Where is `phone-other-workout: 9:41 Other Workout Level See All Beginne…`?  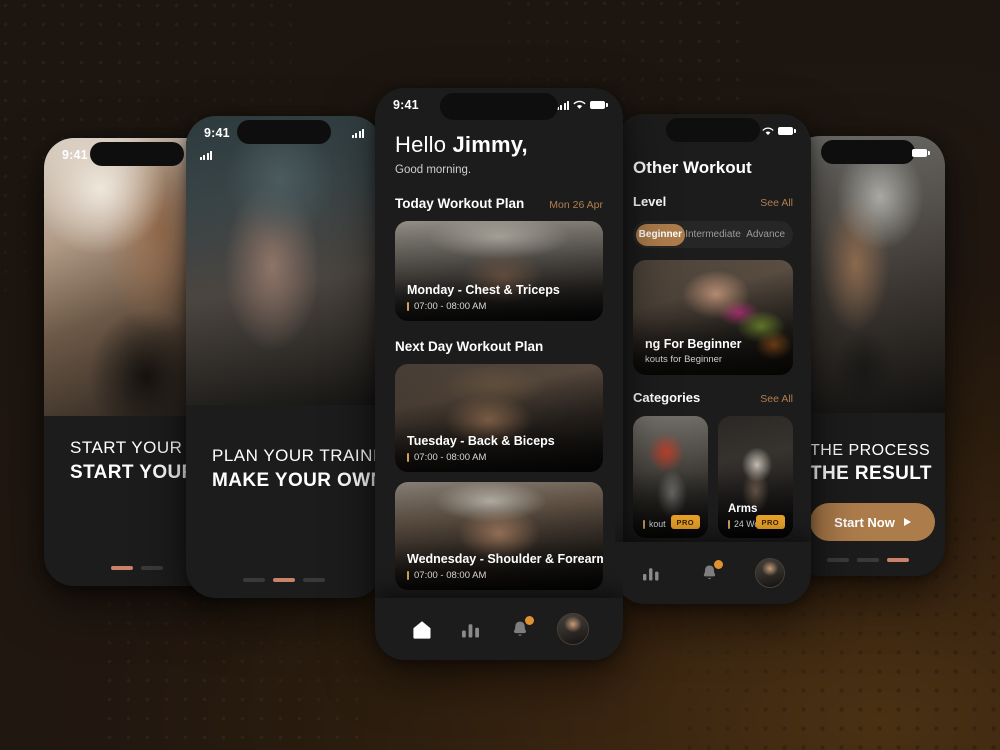 phone-other-workout: 9:41 Other Workout Level See All Beginne… is located at coordinates (713, 359).